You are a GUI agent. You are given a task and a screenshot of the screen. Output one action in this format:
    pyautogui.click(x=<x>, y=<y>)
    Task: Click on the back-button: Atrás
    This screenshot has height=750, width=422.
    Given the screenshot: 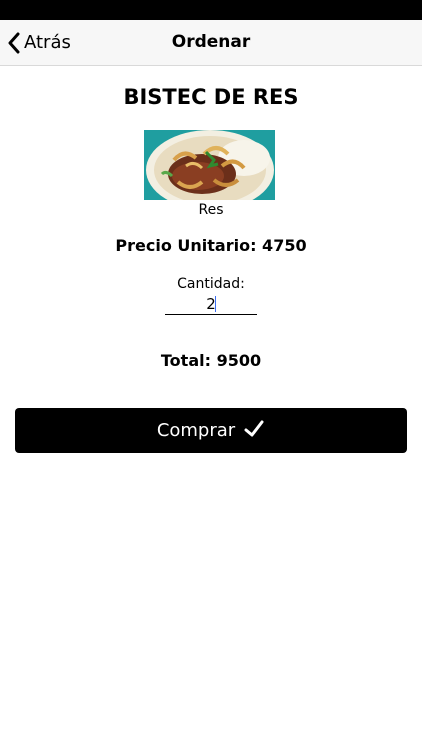 What is the action you would take?
    pyautogui.click(x=39, y=42)
    